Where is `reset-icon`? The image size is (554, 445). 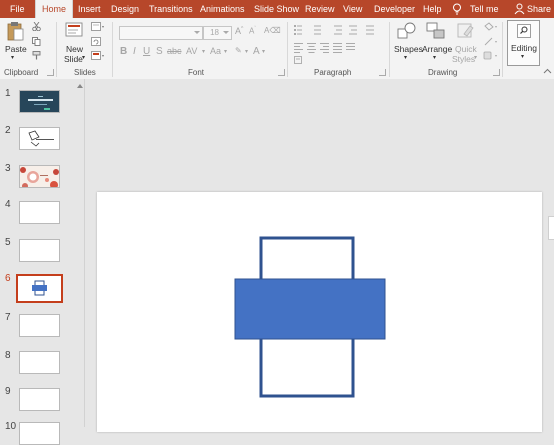
reset-icon is located at coordinates (96, 42).